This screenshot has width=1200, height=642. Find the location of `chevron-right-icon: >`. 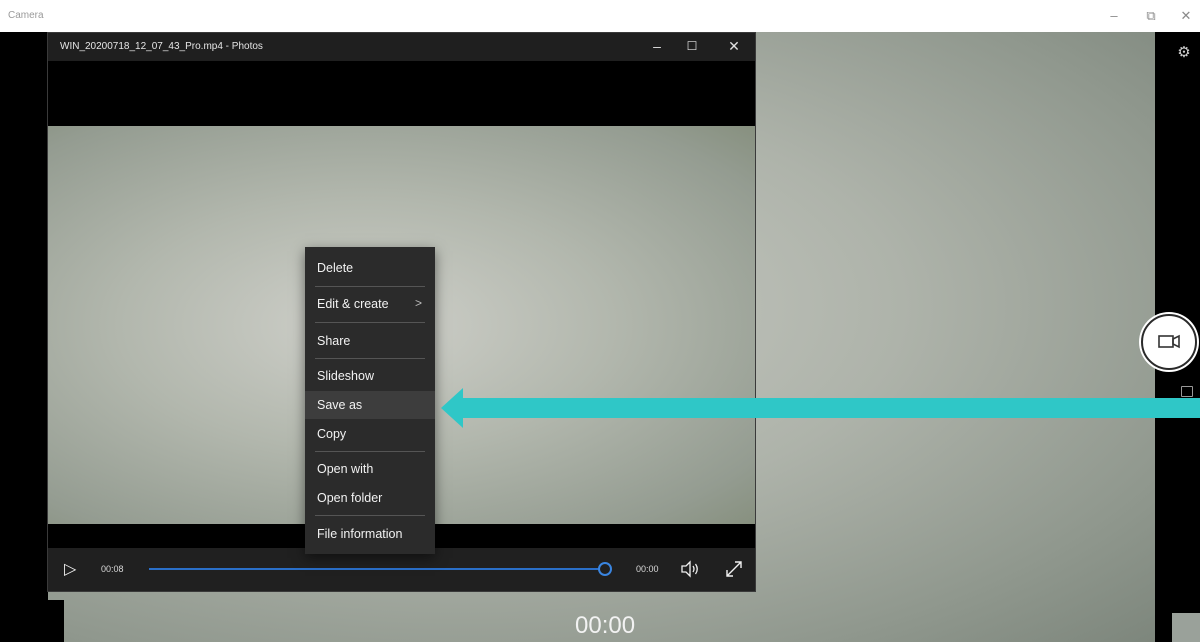

chevron-right-icon: > is located at coordinates (419, 303).